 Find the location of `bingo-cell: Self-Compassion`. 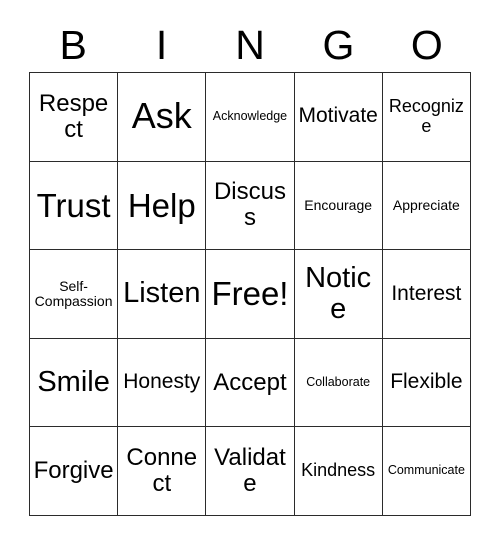

bingo-cell: Self-Compassion is located at coordinates (73, 294).